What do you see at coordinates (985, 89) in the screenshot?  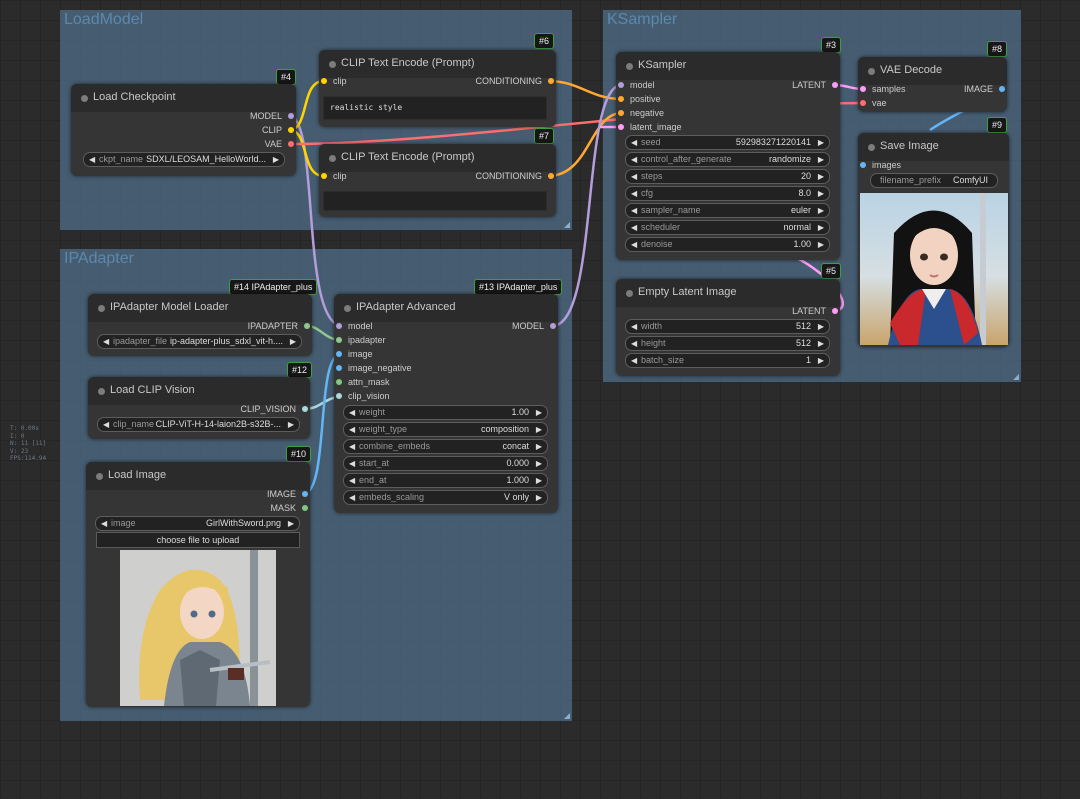 I see `output-image: IMAGE` at bounding box center [985, 89].